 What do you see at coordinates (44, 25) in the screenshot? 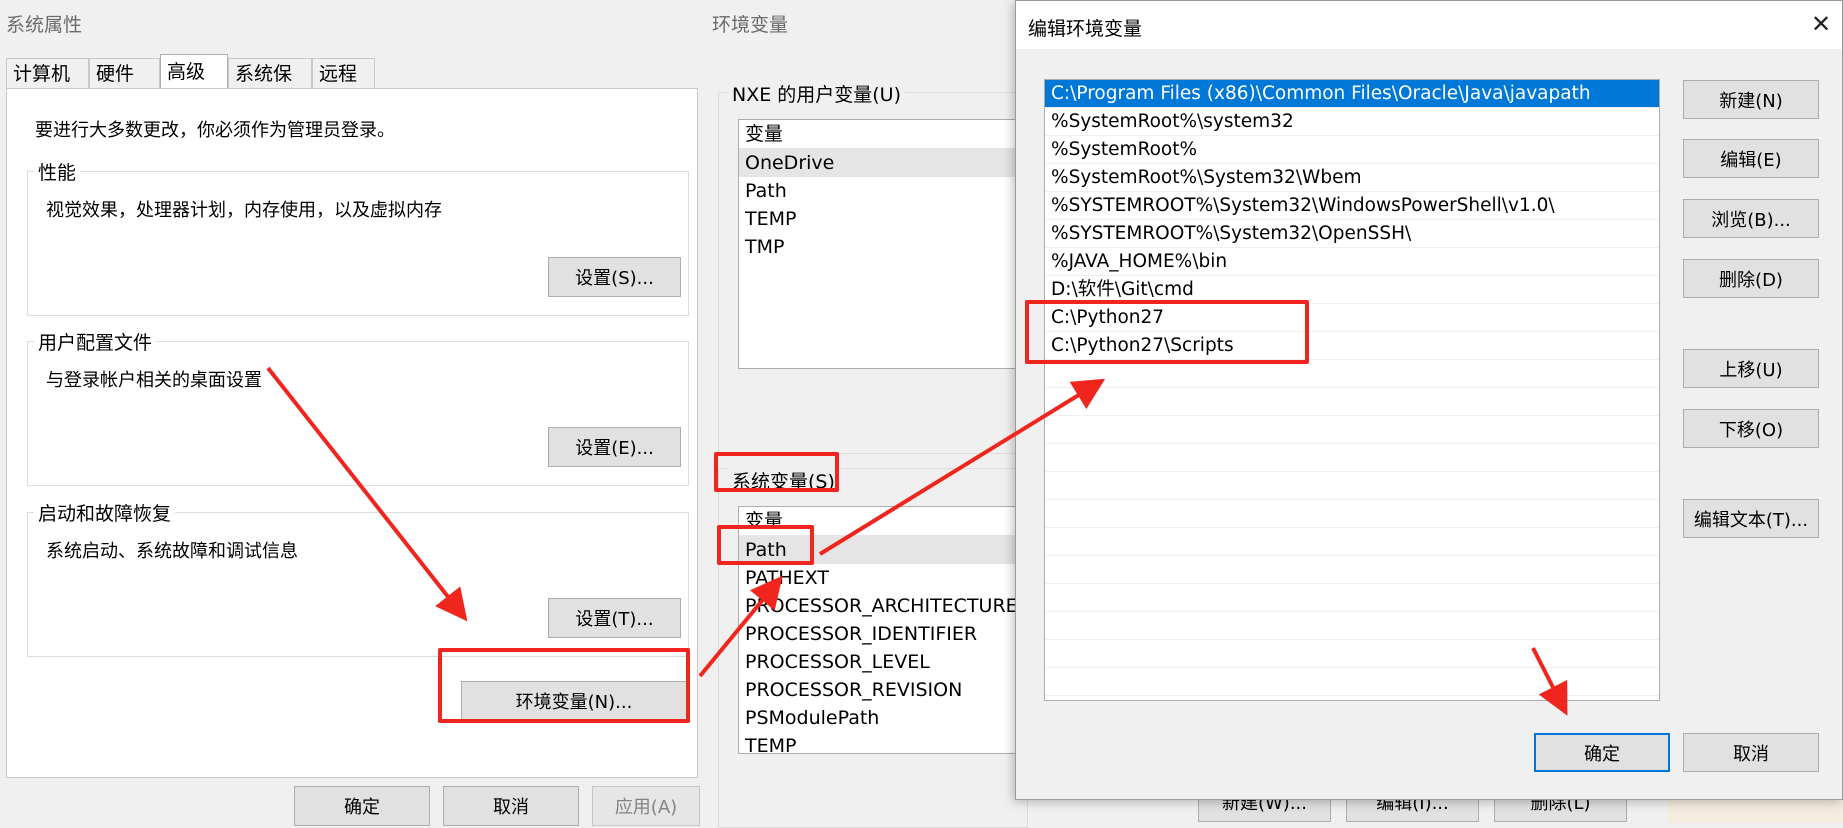
I see `window-title: 系统属性` at bounding box center [44, 25].